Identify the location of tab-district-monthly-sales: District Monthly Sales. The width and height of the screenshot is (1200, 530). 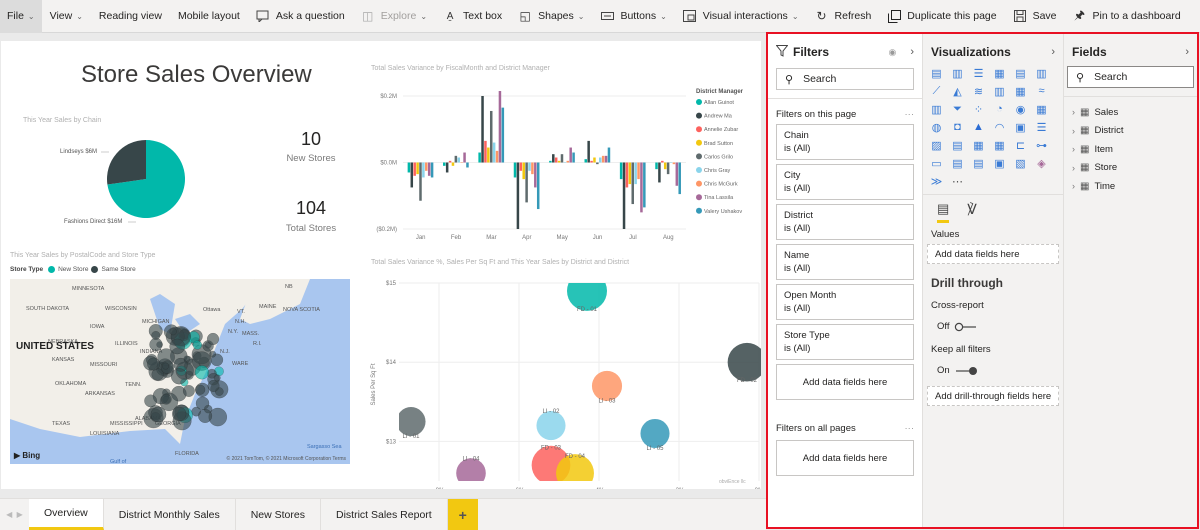
(170, 514).